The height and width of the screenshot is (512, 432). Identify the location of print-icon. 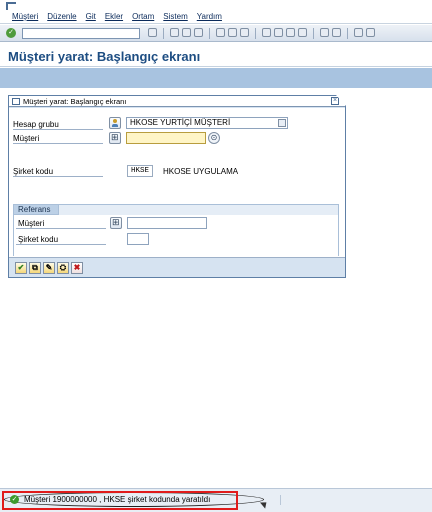
(220, 32).